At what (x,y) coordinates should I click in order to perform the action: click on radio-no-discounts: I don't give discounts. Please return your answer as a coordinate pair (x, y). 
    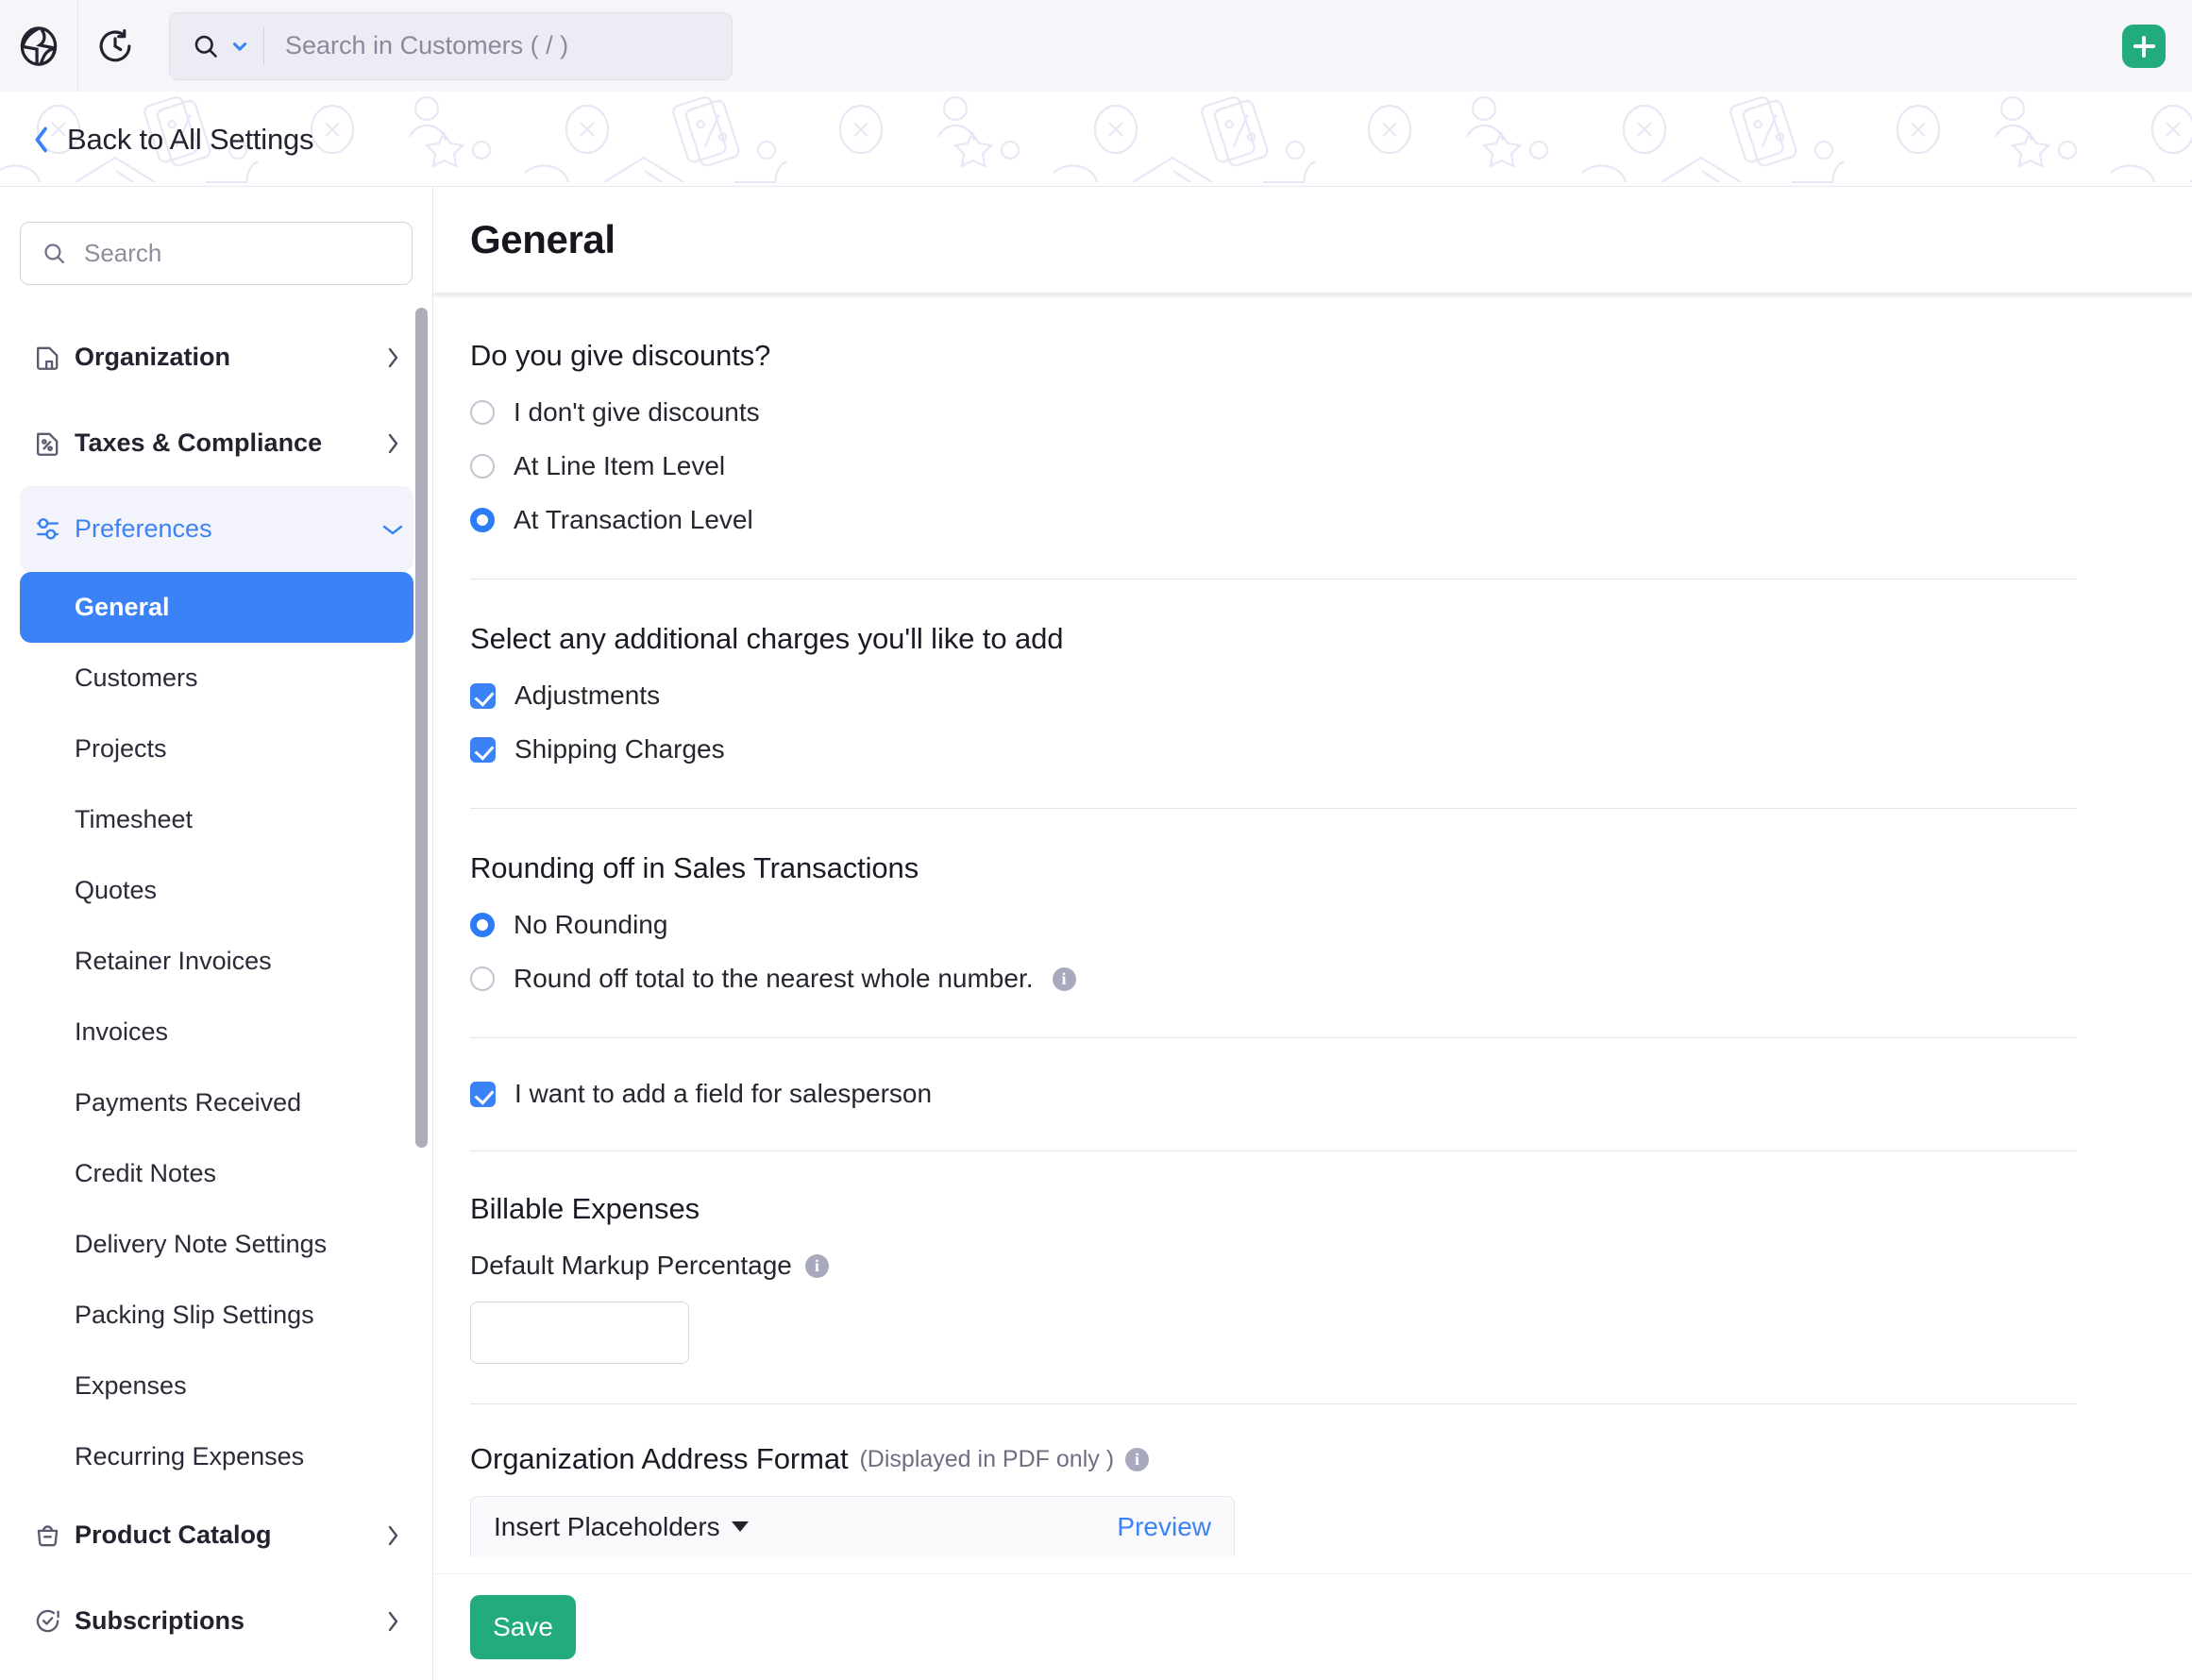
    Looking at the image, I should click on (1312, 412).